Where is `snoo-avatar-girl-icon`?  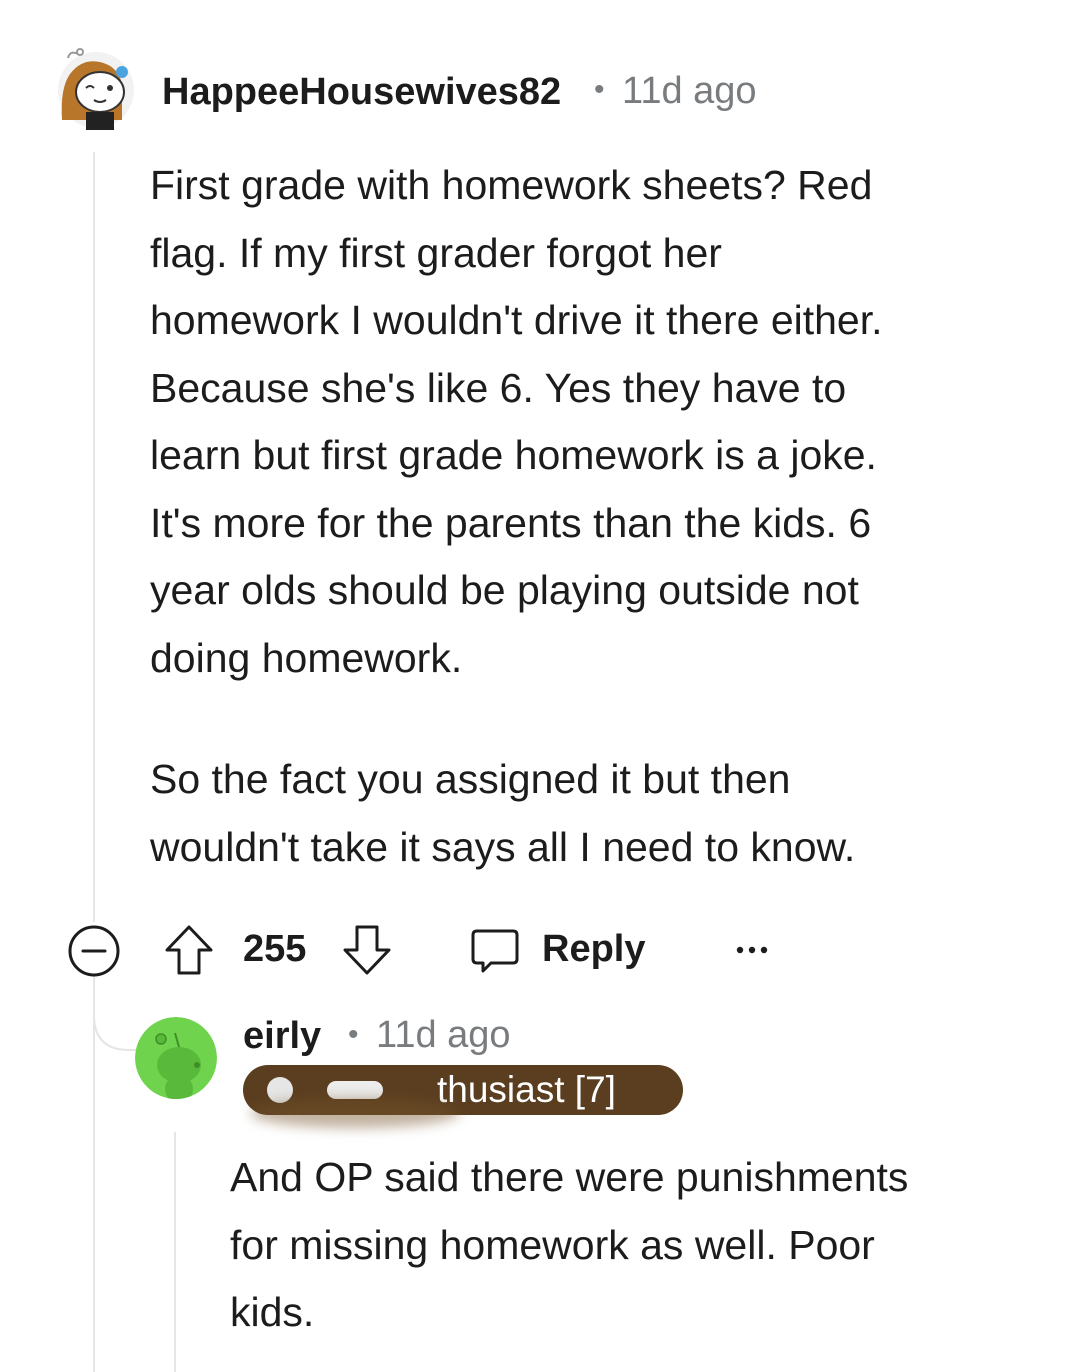 snoo-avatar-girl-icon is located at coordinates (96, 89).